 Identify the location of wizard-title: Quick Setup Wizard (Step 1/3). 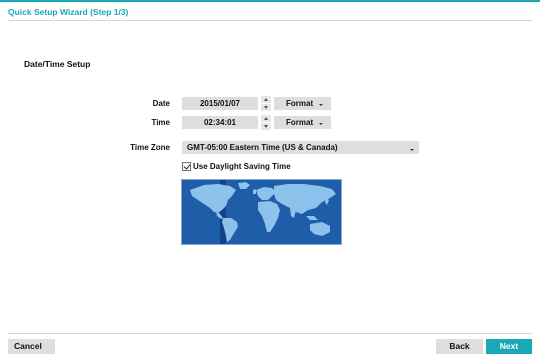
(68, 12).